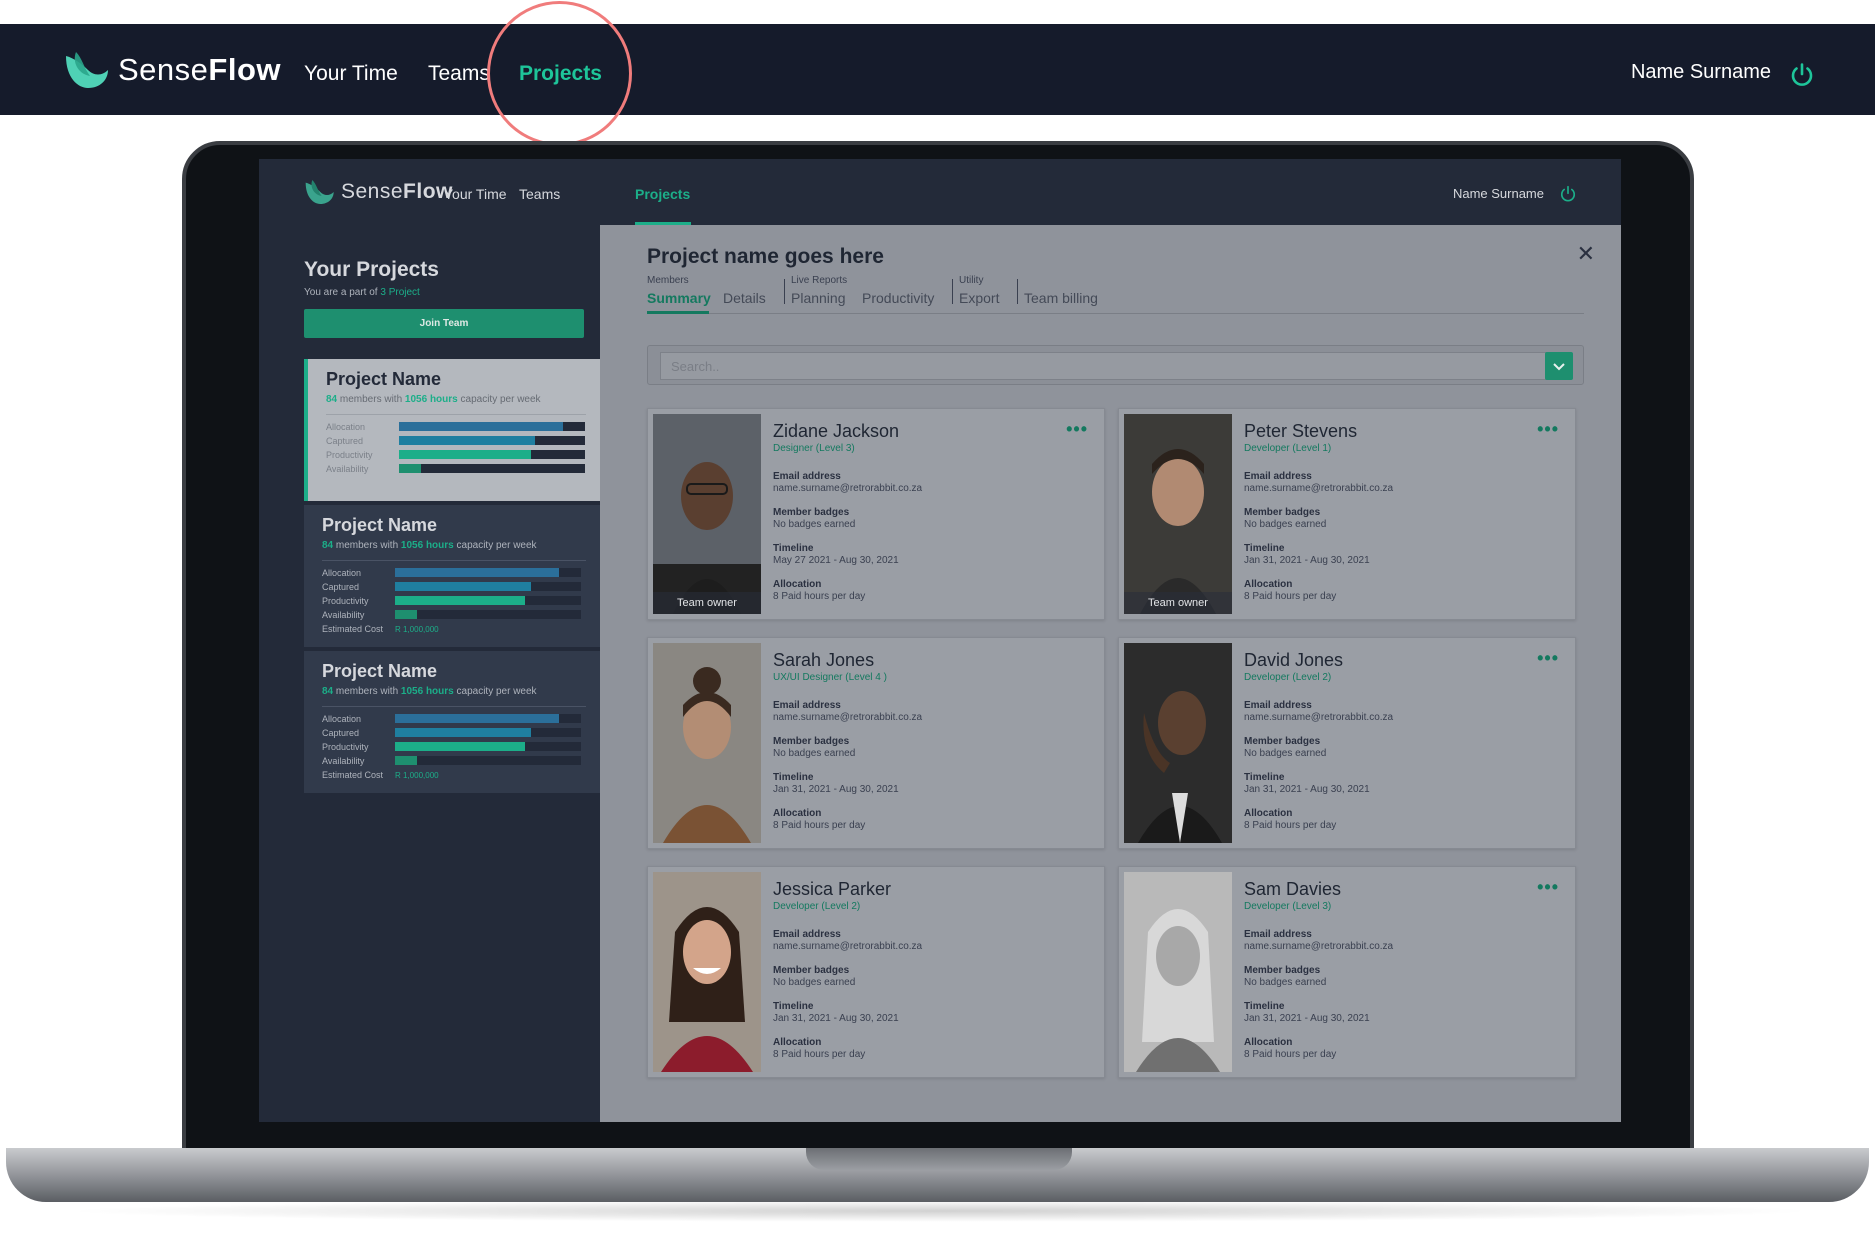  I want to click on tab-group-label: Members, so click(668, 280).